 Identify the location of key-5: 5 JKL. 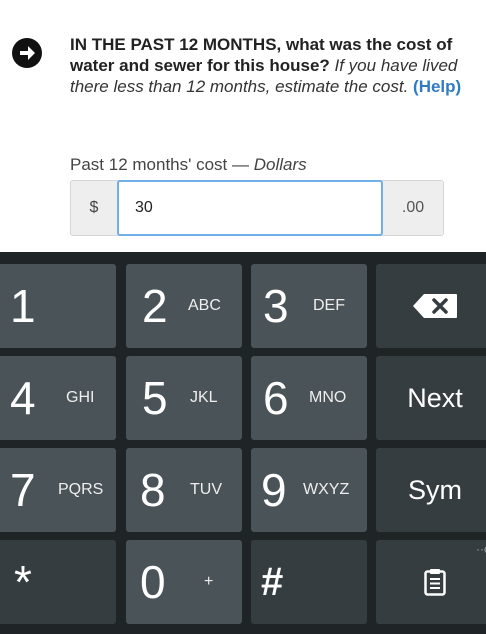
(184, 398).